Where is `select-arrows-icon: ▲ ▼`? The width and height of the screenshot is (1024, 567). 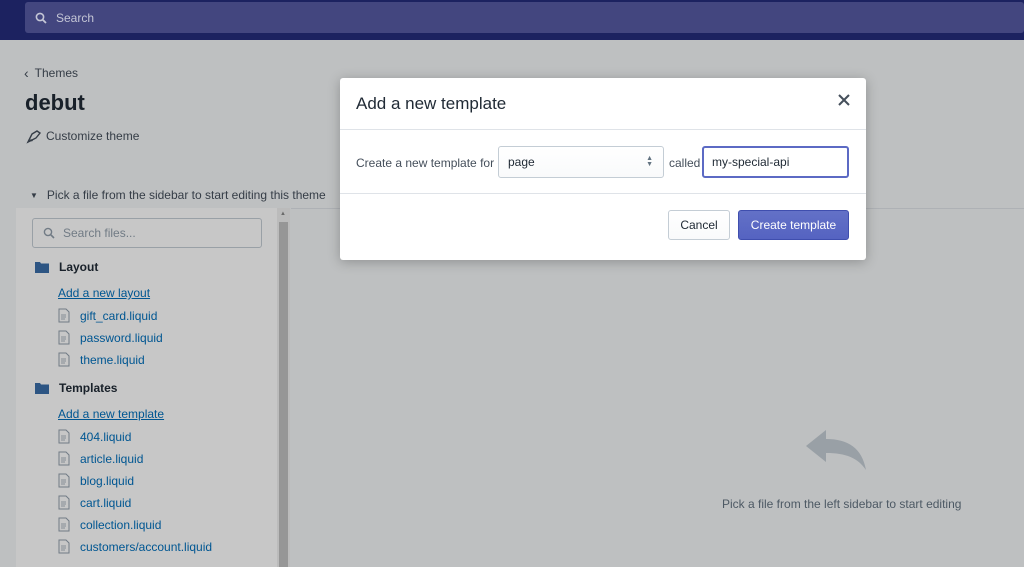
select-arrows-icon: ▲ ▼ is located at coordinates (649, 161).